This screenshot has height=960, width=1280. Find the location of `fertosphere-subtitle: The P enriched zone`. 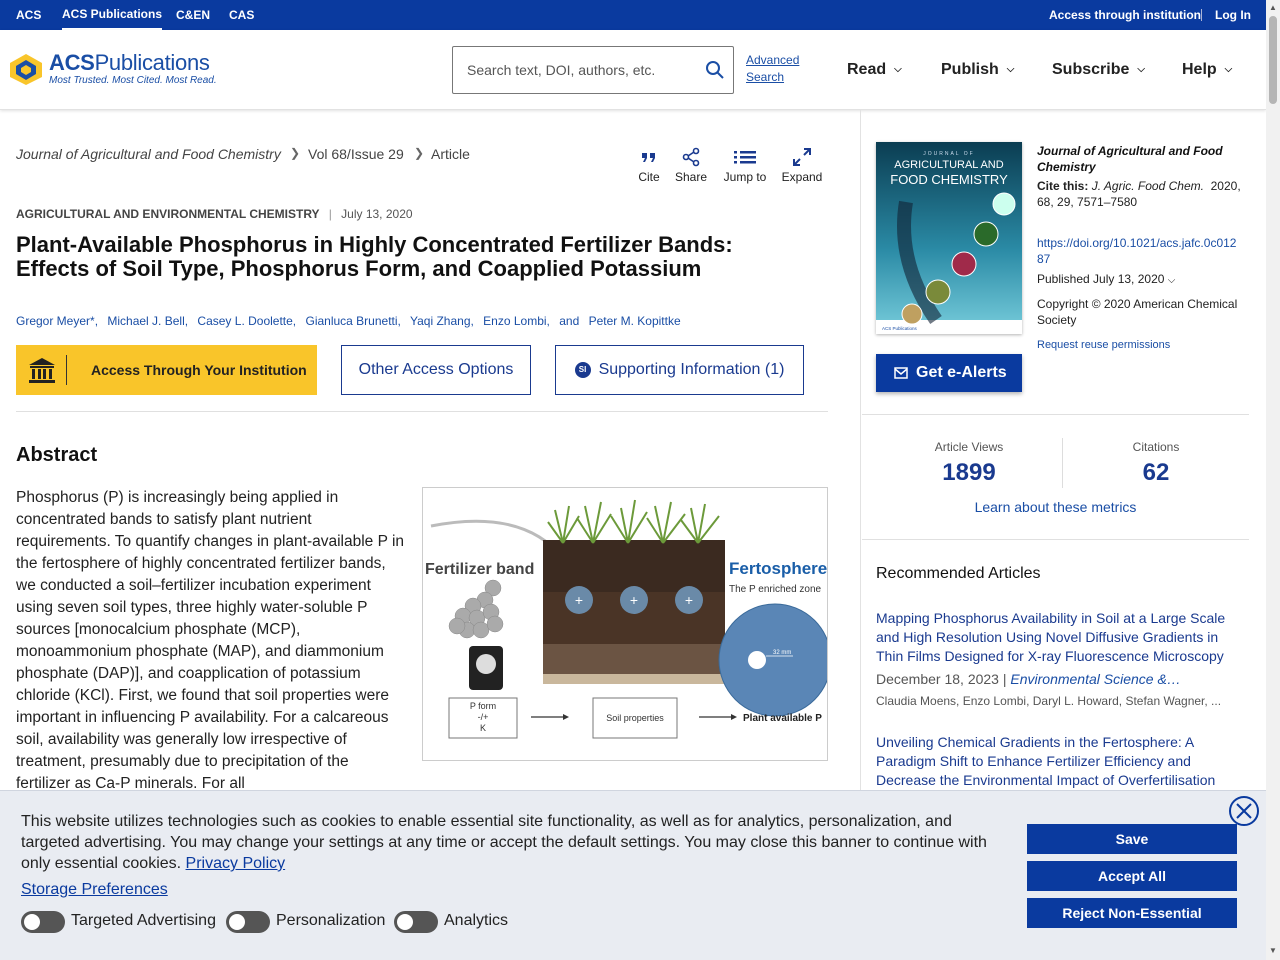

fertosphere-subtitle: The P enriched zone is located at coordinates (775, 589).